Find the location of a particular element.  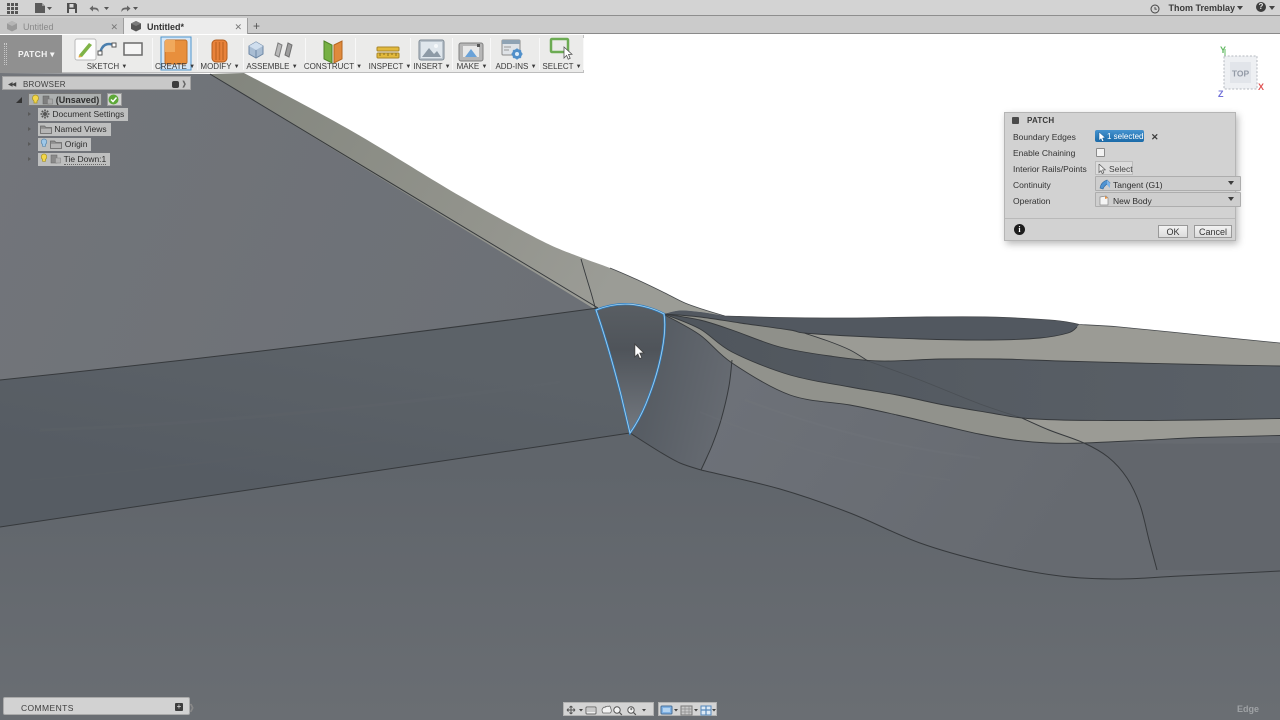

svg-text: Z is located at coordinates (1221, 94).